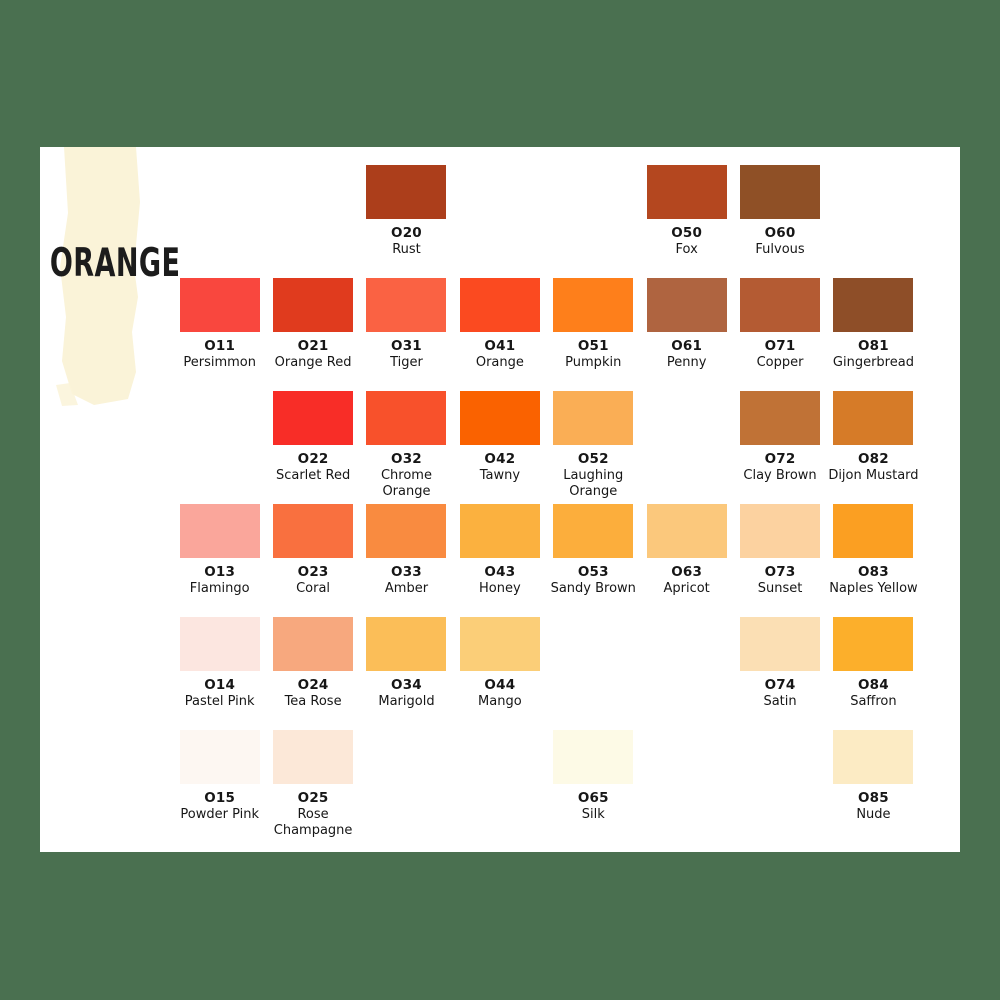  I want to click on swatch-cell: O21 Orange Red, so click(312, 334).